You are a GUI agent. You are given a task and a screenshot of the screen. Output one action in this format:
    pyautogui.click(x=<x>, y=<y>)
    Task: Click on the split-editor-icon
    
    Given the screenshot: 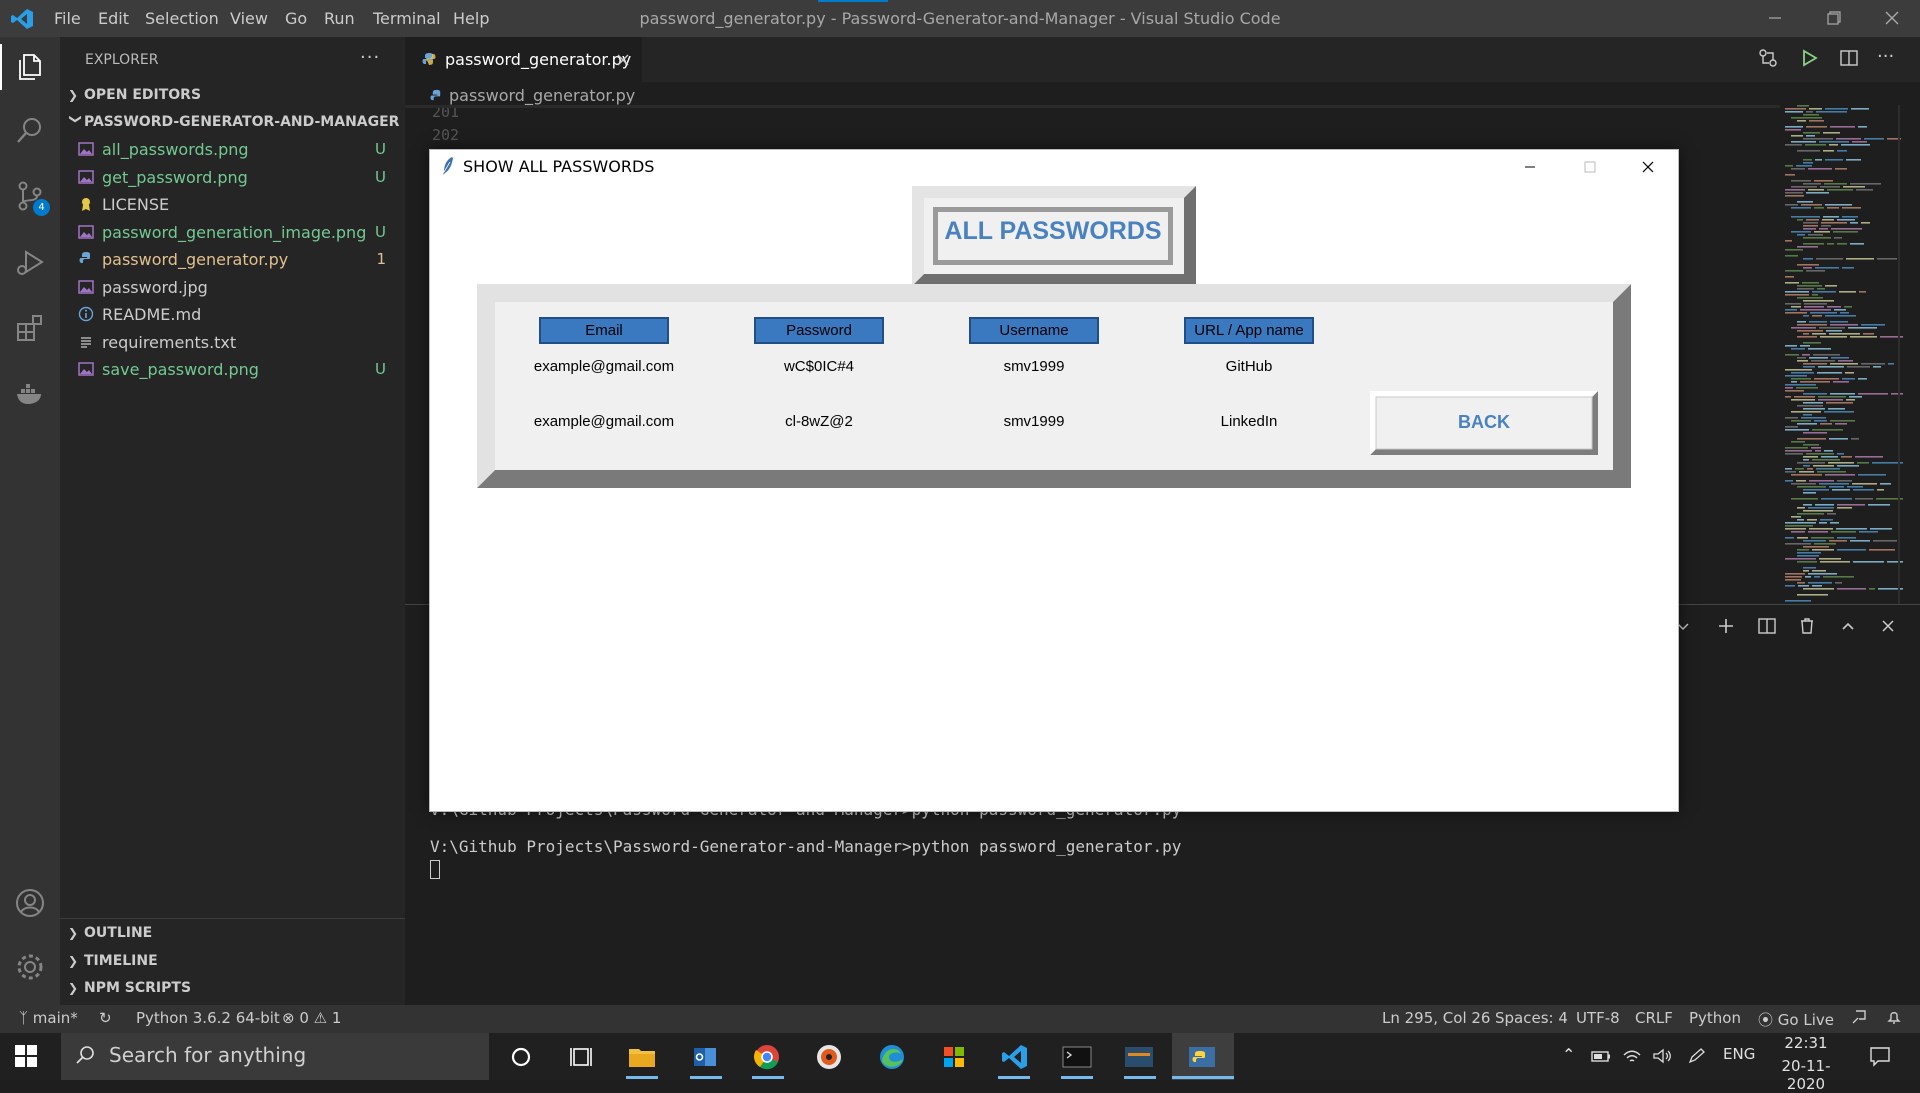 What is the action you would take?
    pyautogui.click(x=1849, y=58)
    